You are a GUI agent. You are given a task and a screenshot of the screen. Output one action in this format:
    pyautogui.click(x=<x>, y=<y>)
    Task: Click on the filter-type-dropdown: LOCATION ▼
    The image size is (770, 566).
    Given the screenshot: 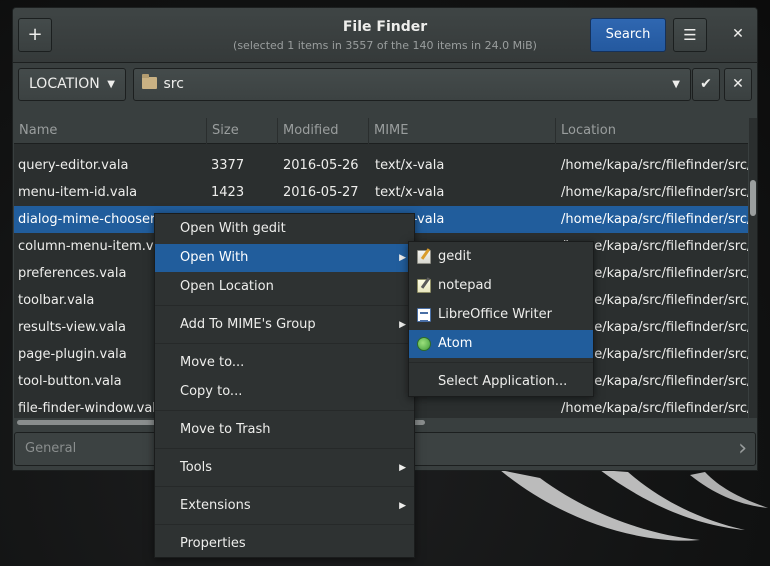 What is the action you would take?
    pyautogui.click(x=72, y=84)
    